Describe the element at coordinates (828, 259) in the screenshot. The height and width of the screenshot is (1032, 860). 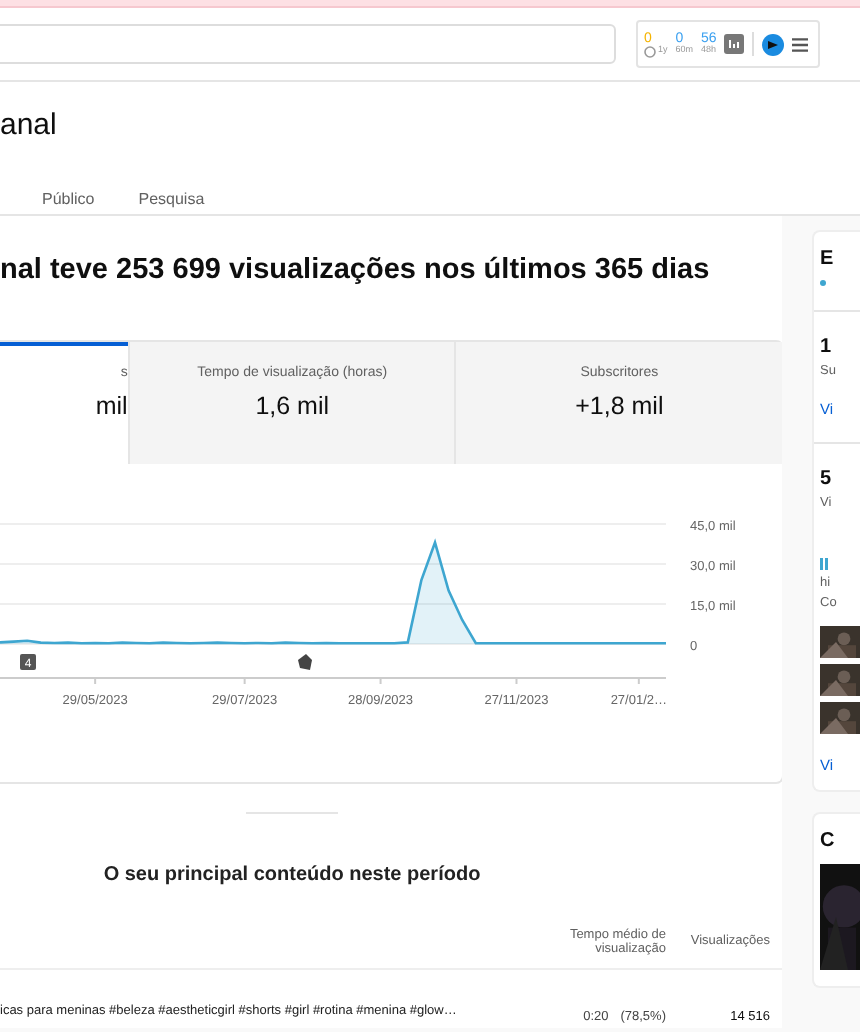
I see `card-title: E` at that location.